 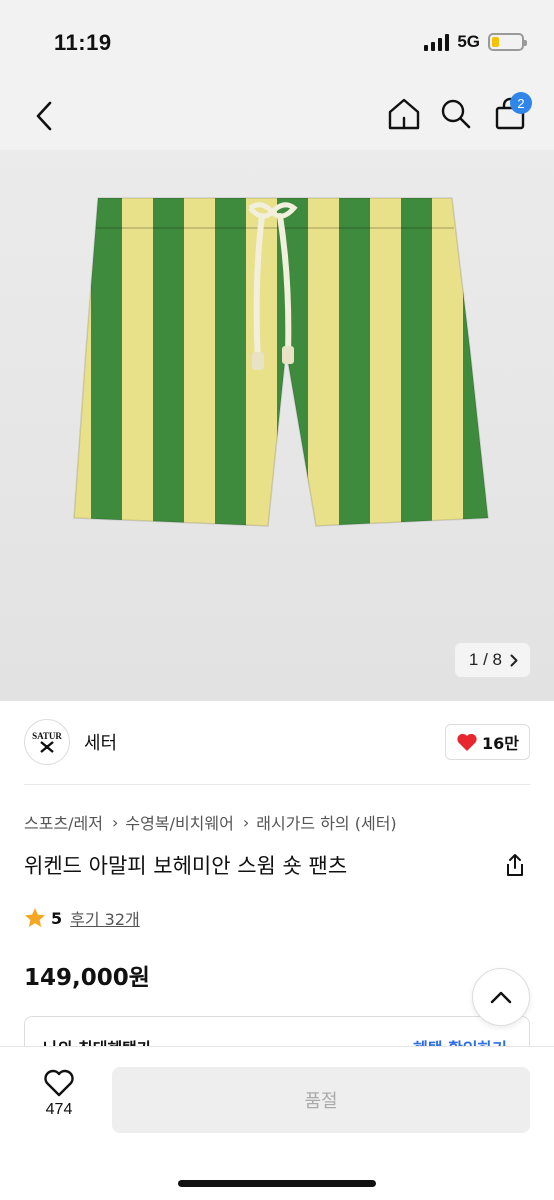 I want to click on share-button, so click(x=515, y=865).